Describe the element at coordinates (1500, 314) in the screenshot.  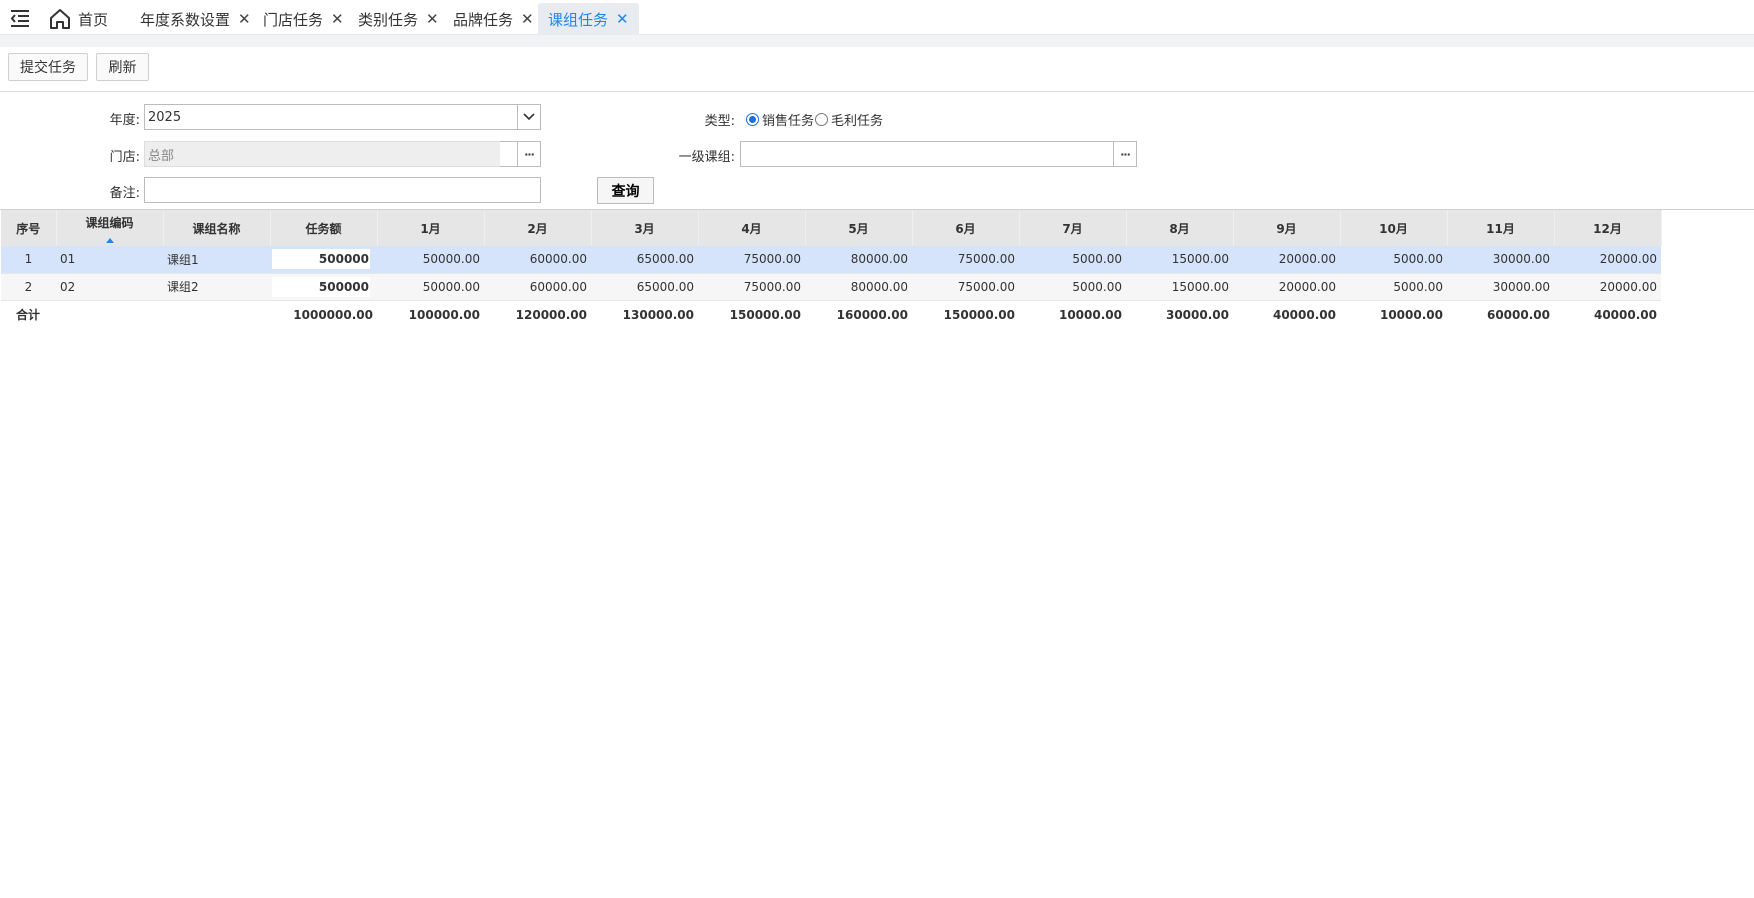
I see `total-month: 60000.00` at that location.